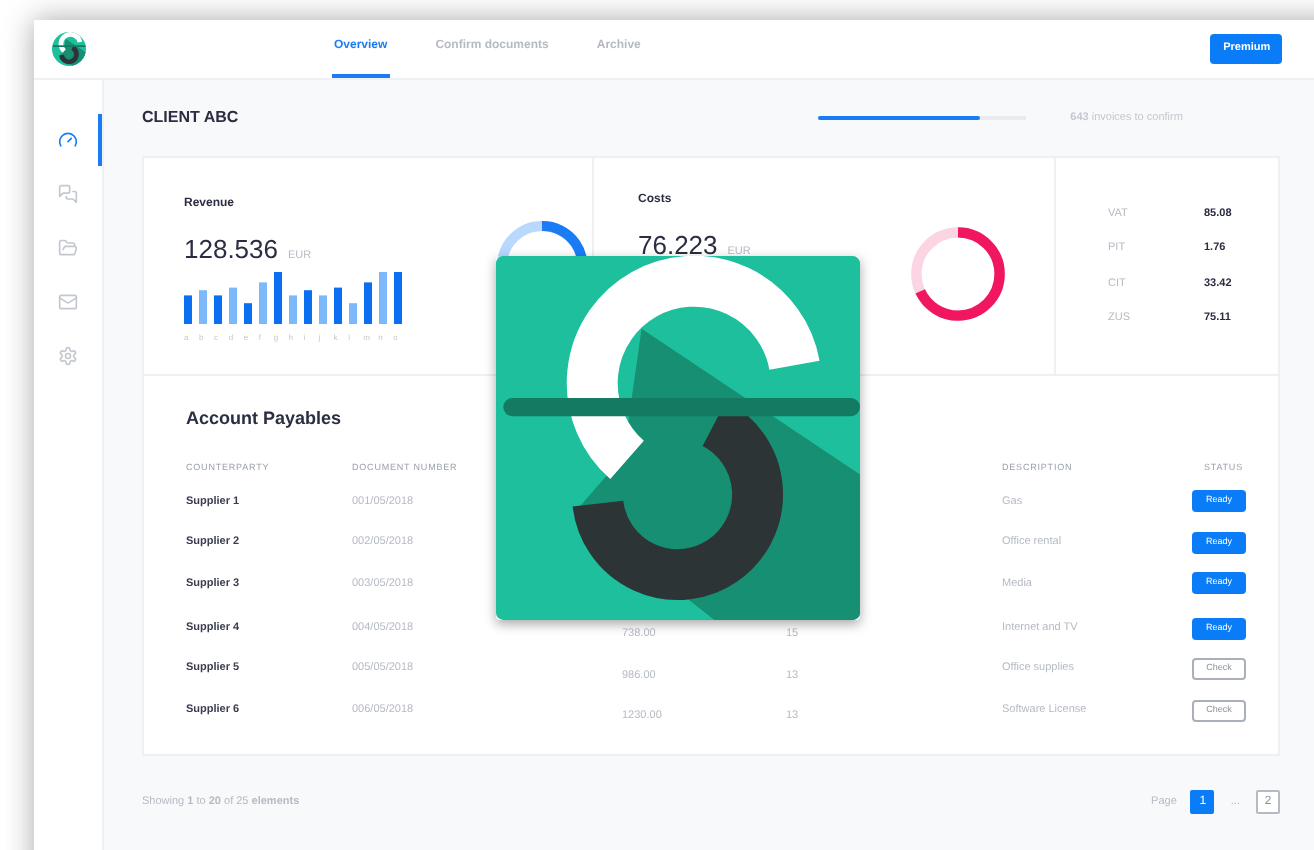 The height and width of the screenshot is (850, 1314). What do you see at coordinates (68, 194) in the screenshot?
I see `chat-icon` at bounding box center [68, 194].